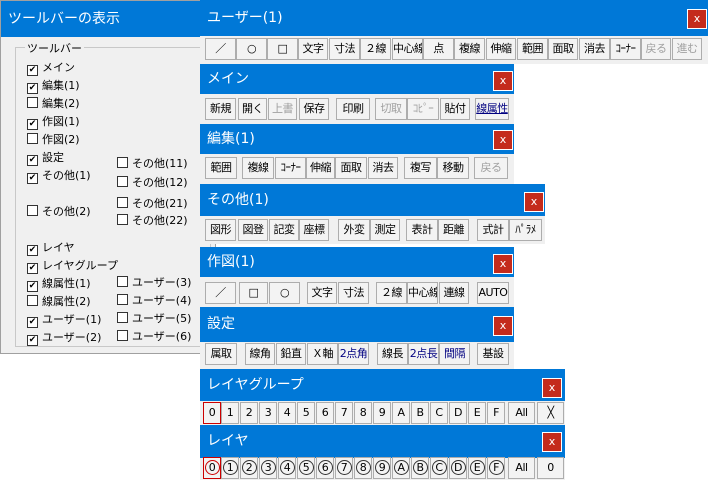  What do you see at coordinates (59, 211) in the screenshot?
I see `checkbox-item: その他(2)` at bounding box center [59, 211].